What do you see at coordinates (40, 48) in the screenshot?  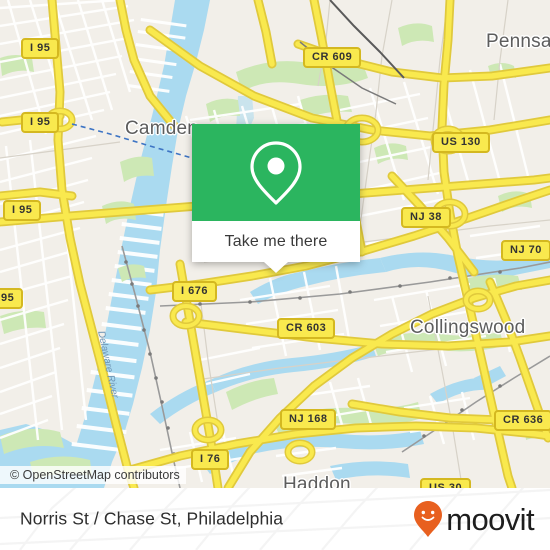 I see `road-shield-i95-north: I 95` at bounding box center [40, 48].